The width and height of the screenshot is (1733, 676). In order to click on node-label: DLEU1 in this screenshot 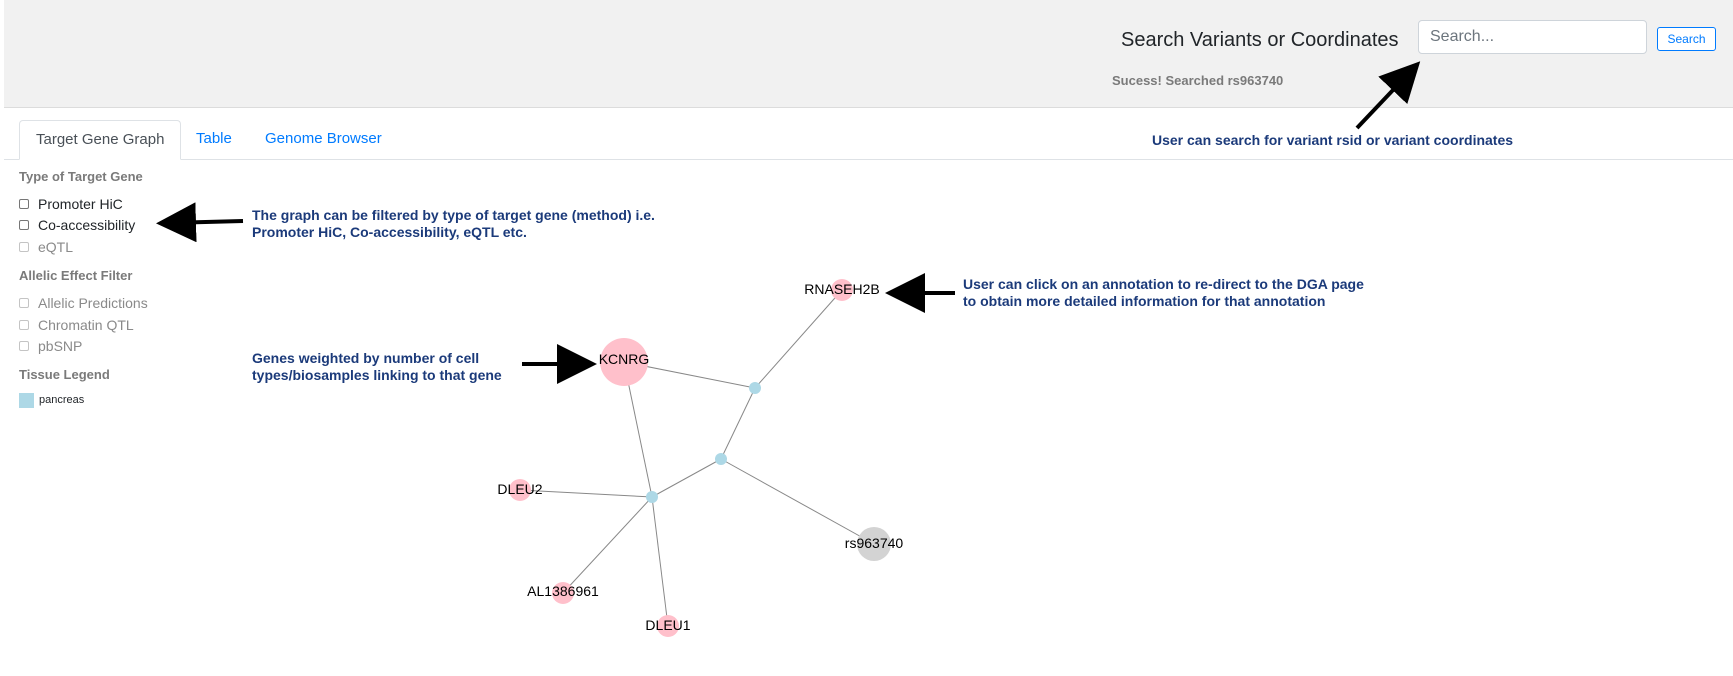, I will do `click(667, 625)`.